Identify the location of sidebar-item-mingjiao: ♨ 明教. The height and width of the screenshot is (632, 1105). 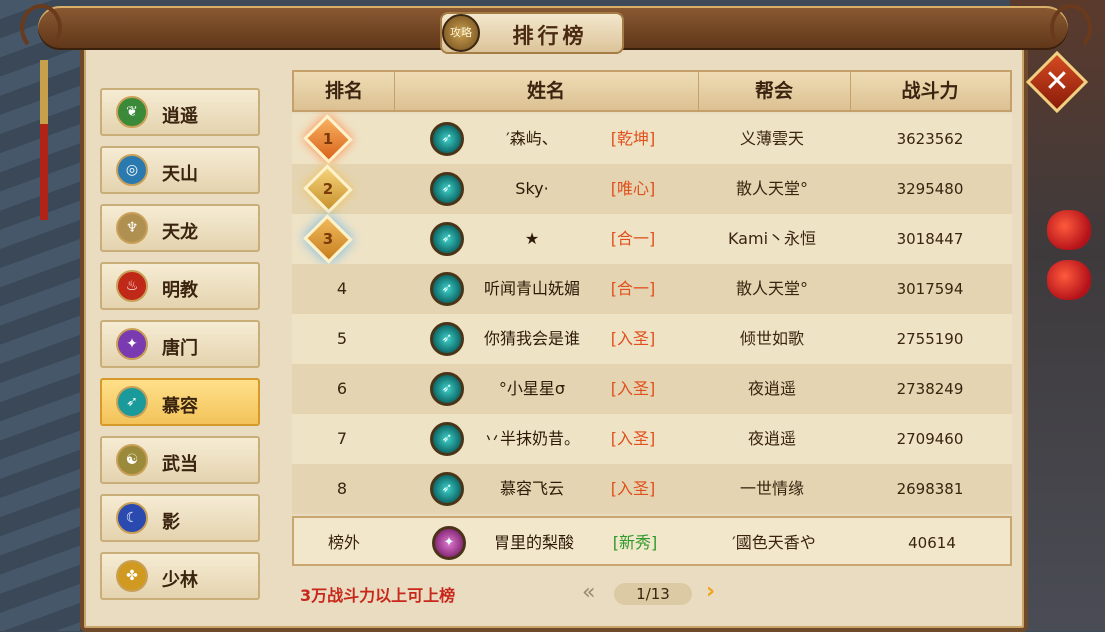
(180, 286).